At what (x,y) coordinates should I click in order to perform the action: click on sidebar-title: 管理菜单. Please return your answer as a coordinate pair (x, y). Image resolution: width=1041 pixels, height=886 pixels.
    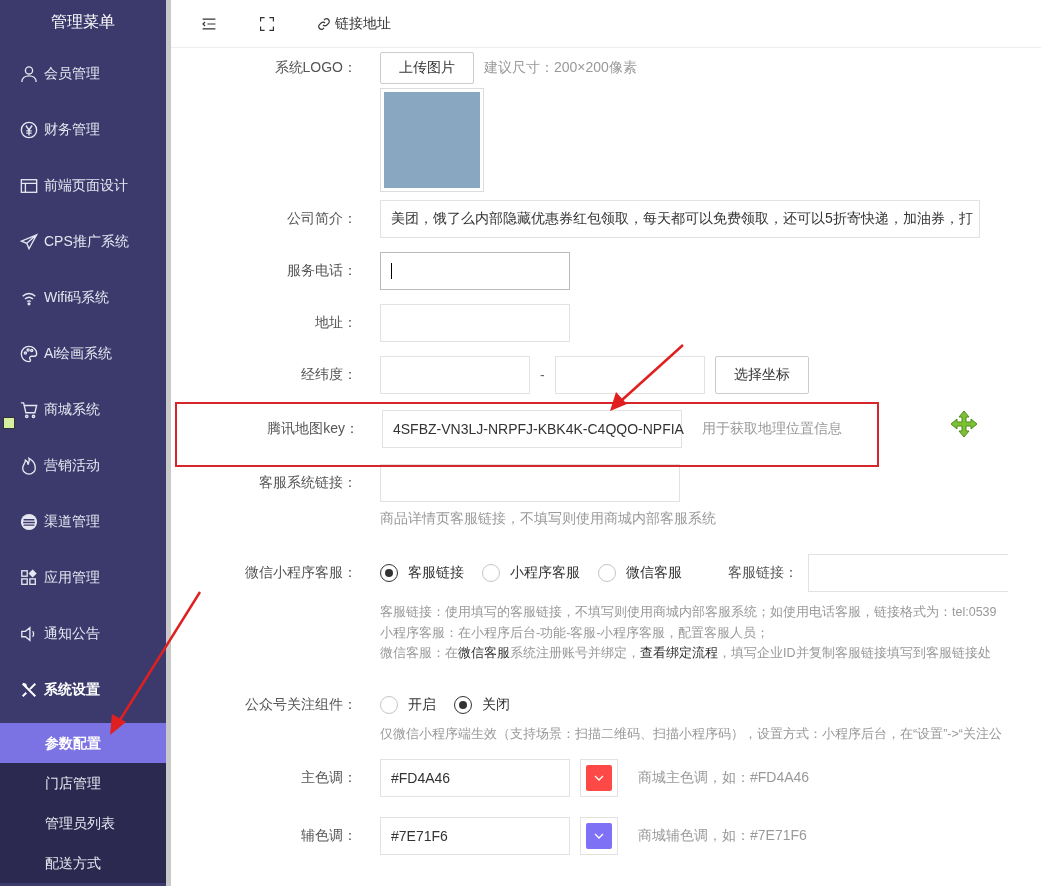
    Looking at the image, I should click on (83, 22).